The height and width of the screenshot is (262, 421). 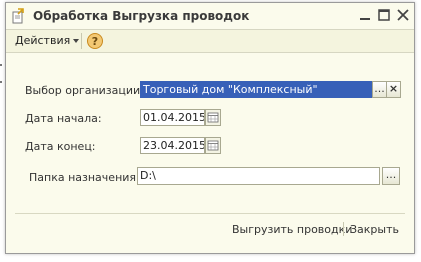 What do you see at coordinates (374, 229) in the screenshot?
I see `close-button: Закрыть` at bounding box center [374, 229].